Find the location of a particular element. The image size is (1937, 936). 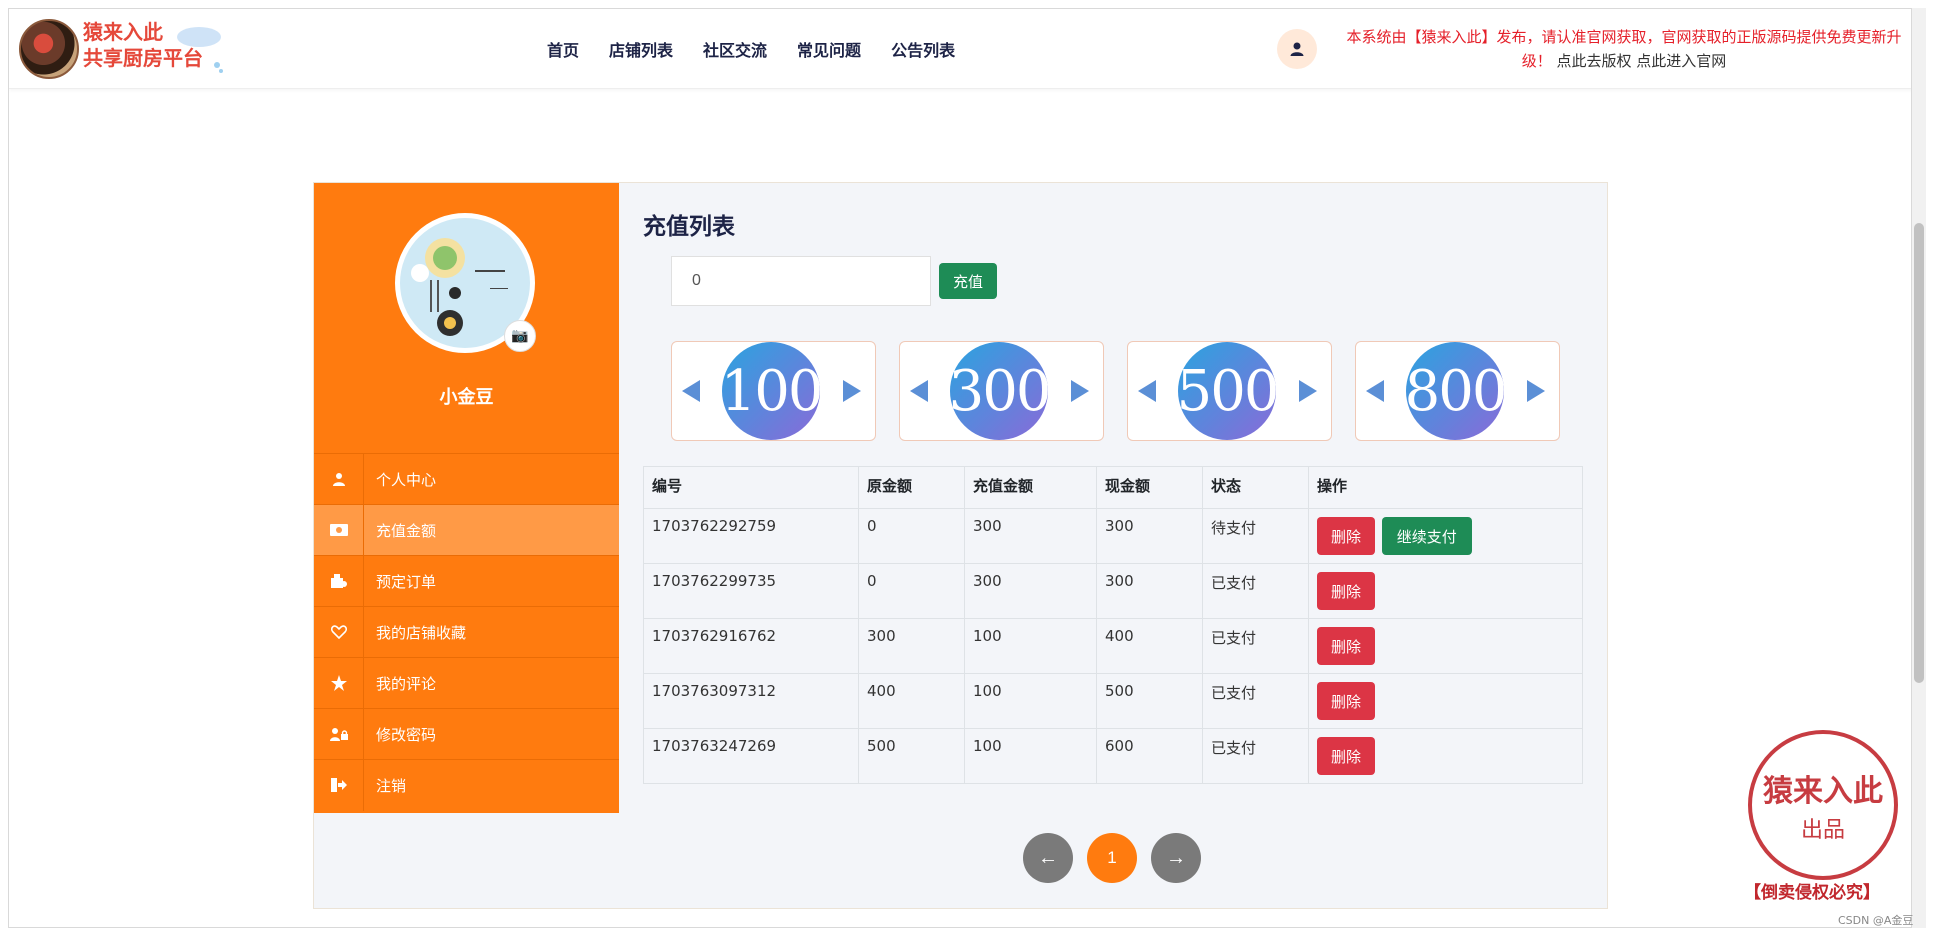

cell-status: 已支付 is located at coordinates (1255, 646).